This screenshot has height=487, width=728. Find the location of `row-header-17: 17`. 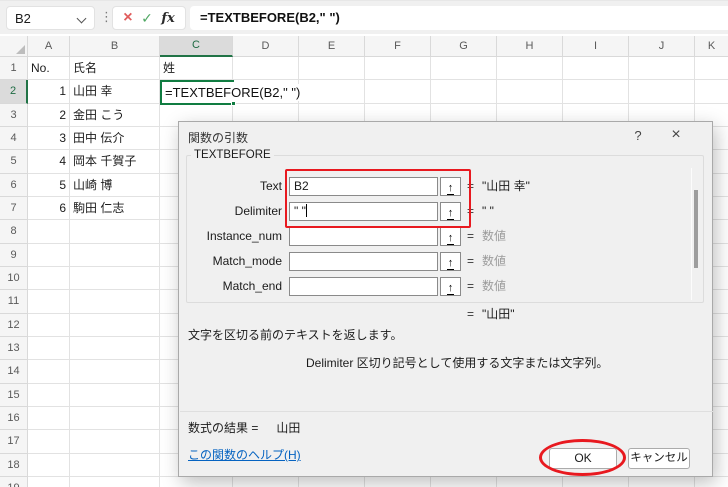

row-header-17: 17 is located at coordinates (14, 442).